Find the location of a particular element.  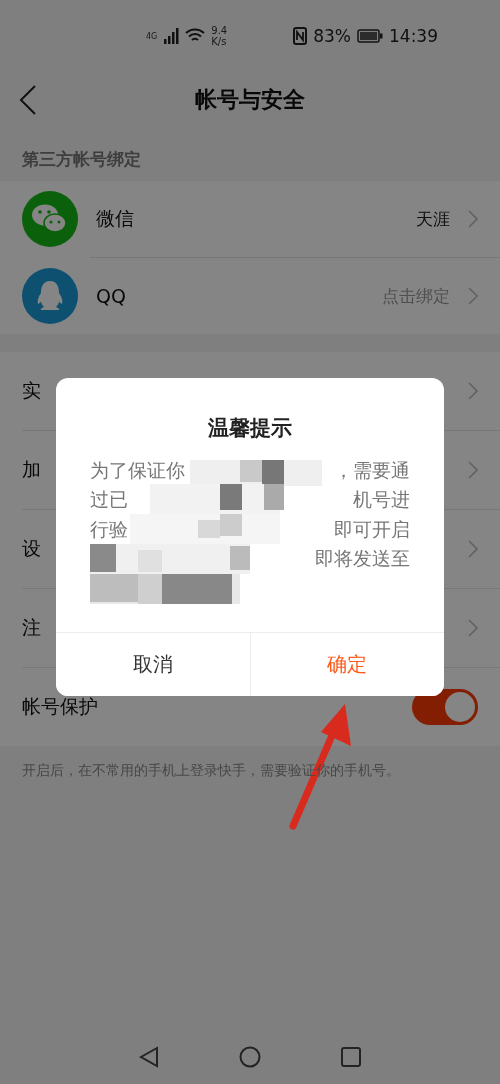

settings-label: 设 is located at coordinates (31, 548).